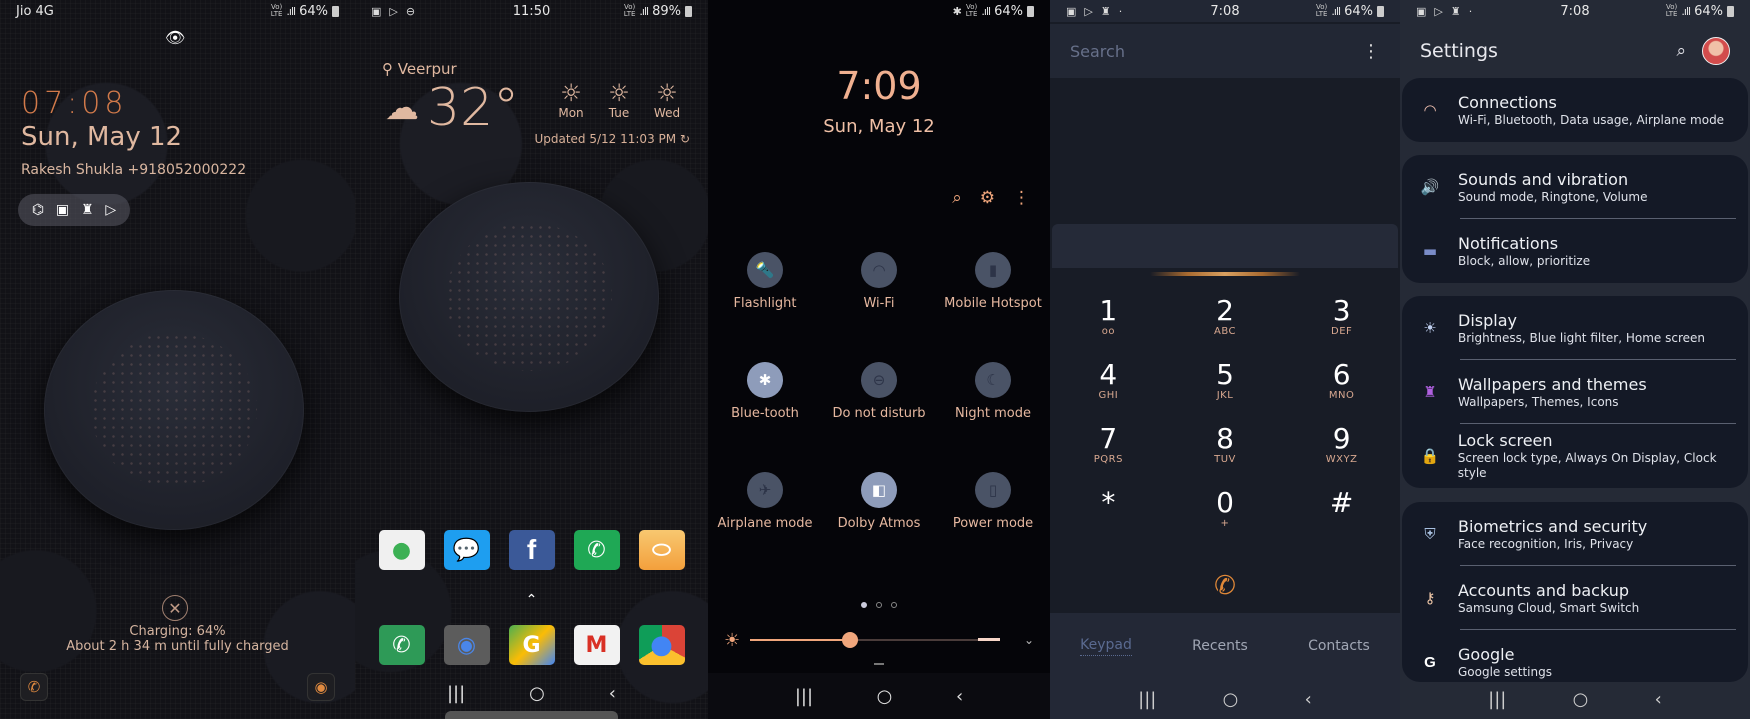 This screenshot has height=719, width=1750. Describe the element at coordinates (879, 126) in the screenshot. I see `panel-date: Sun, May 12` at that location.